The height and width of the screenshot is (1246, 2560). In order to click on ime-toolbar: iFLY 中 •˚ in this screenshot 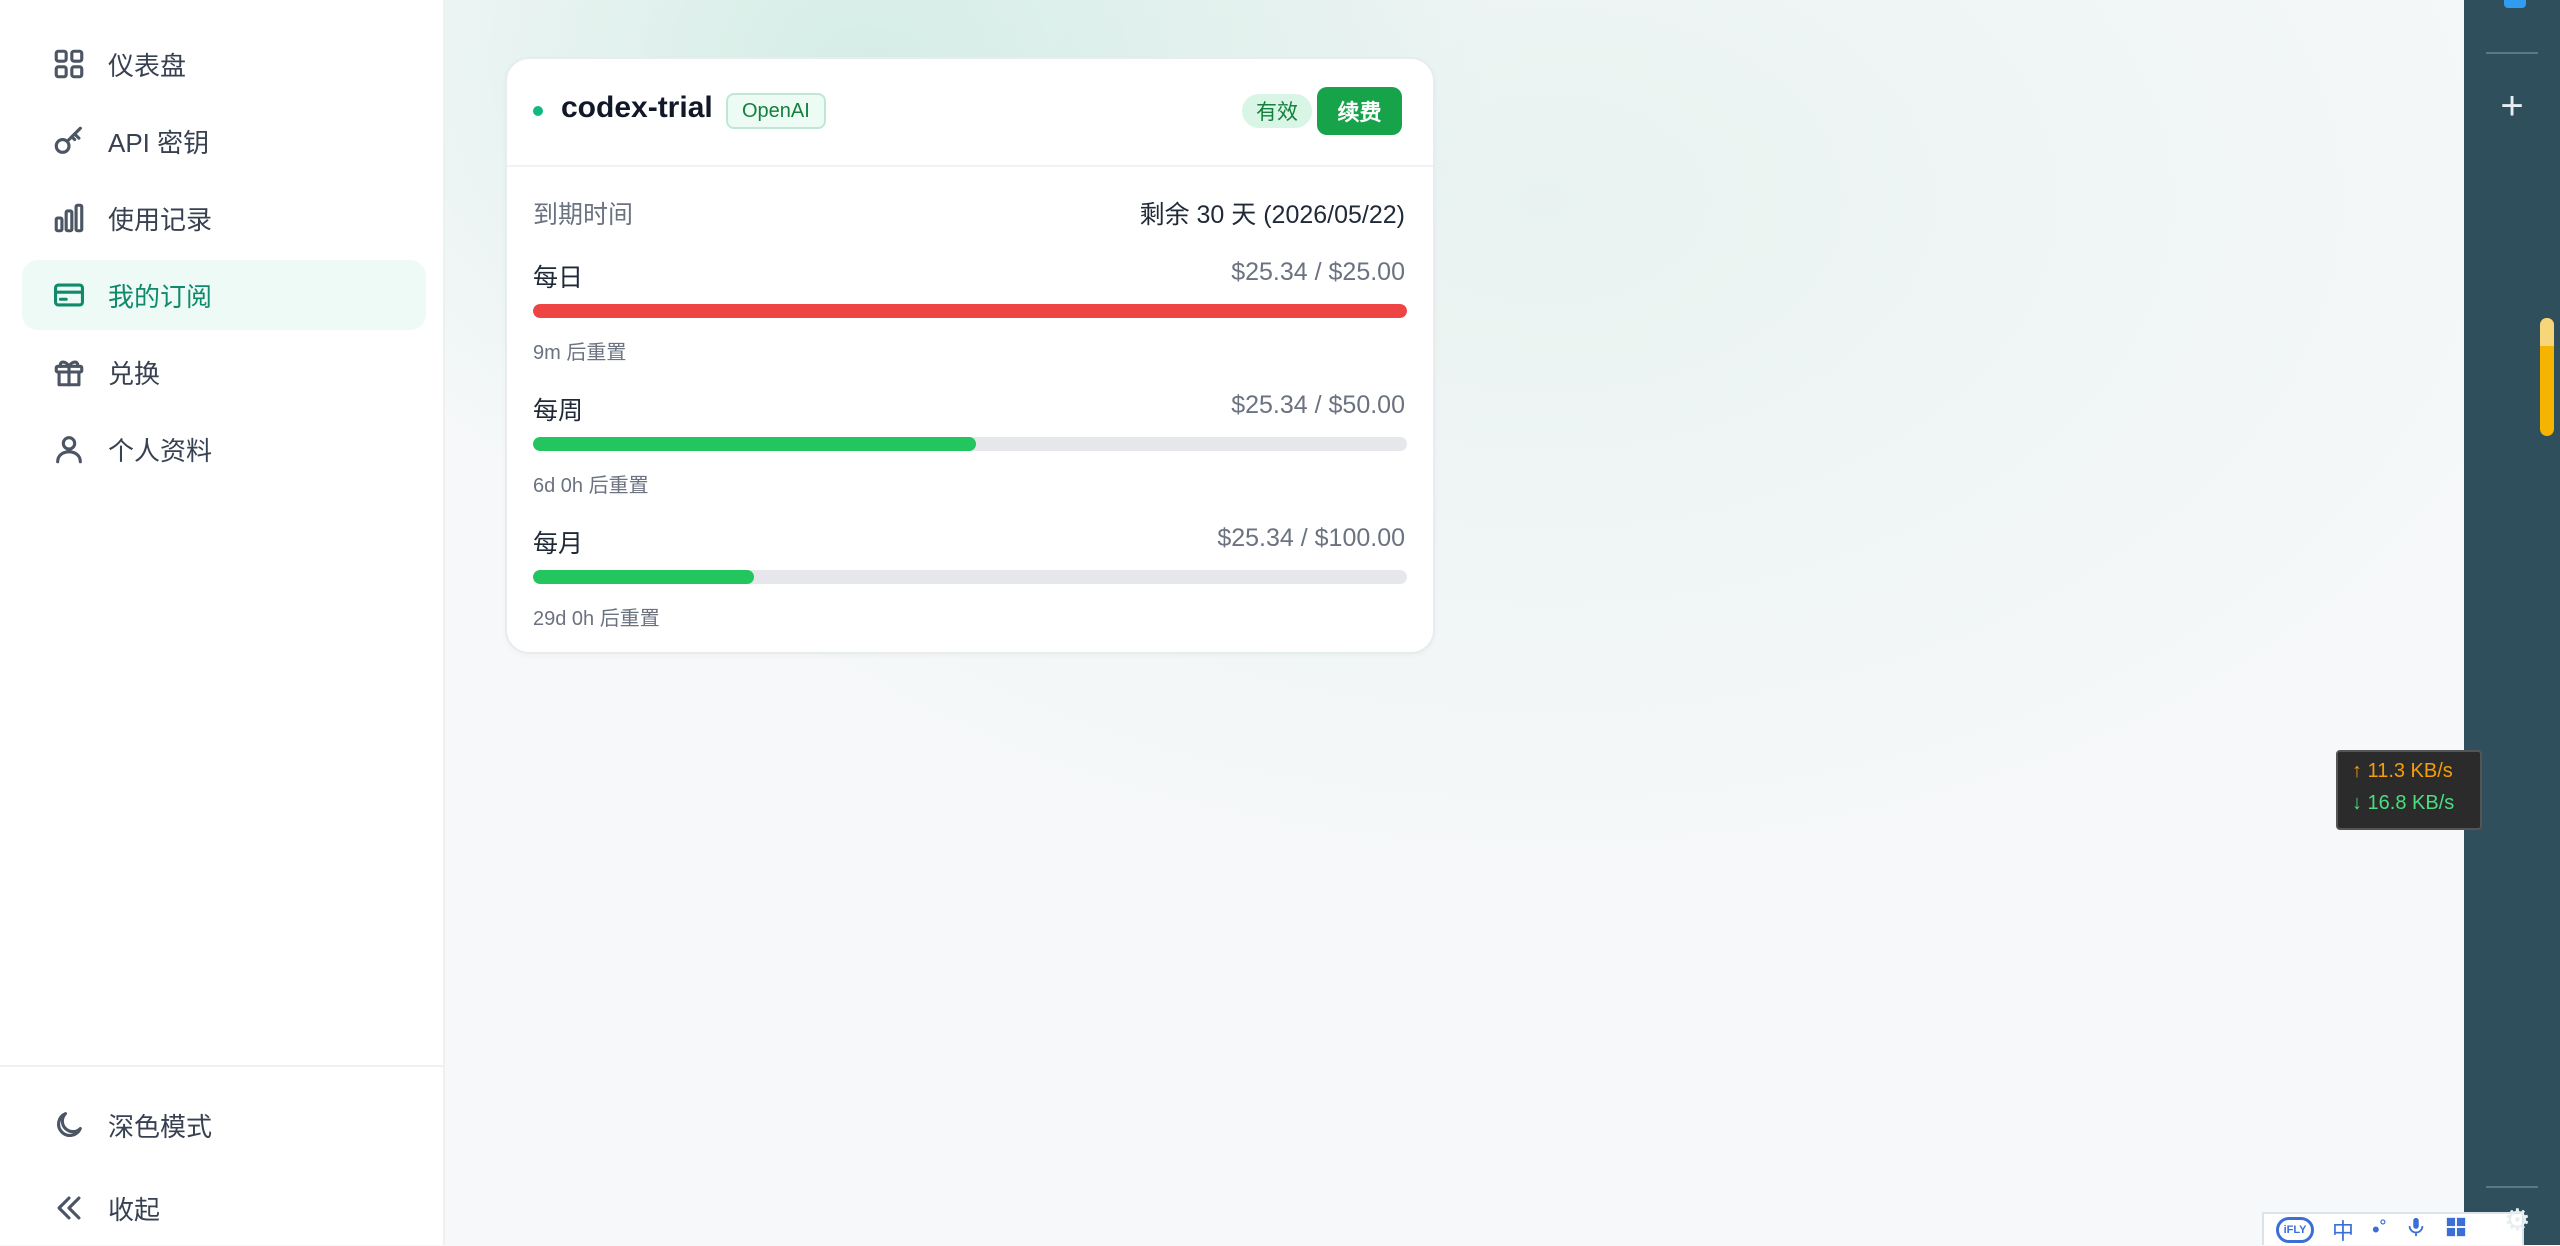, I will do `click(2393, 1228)`.